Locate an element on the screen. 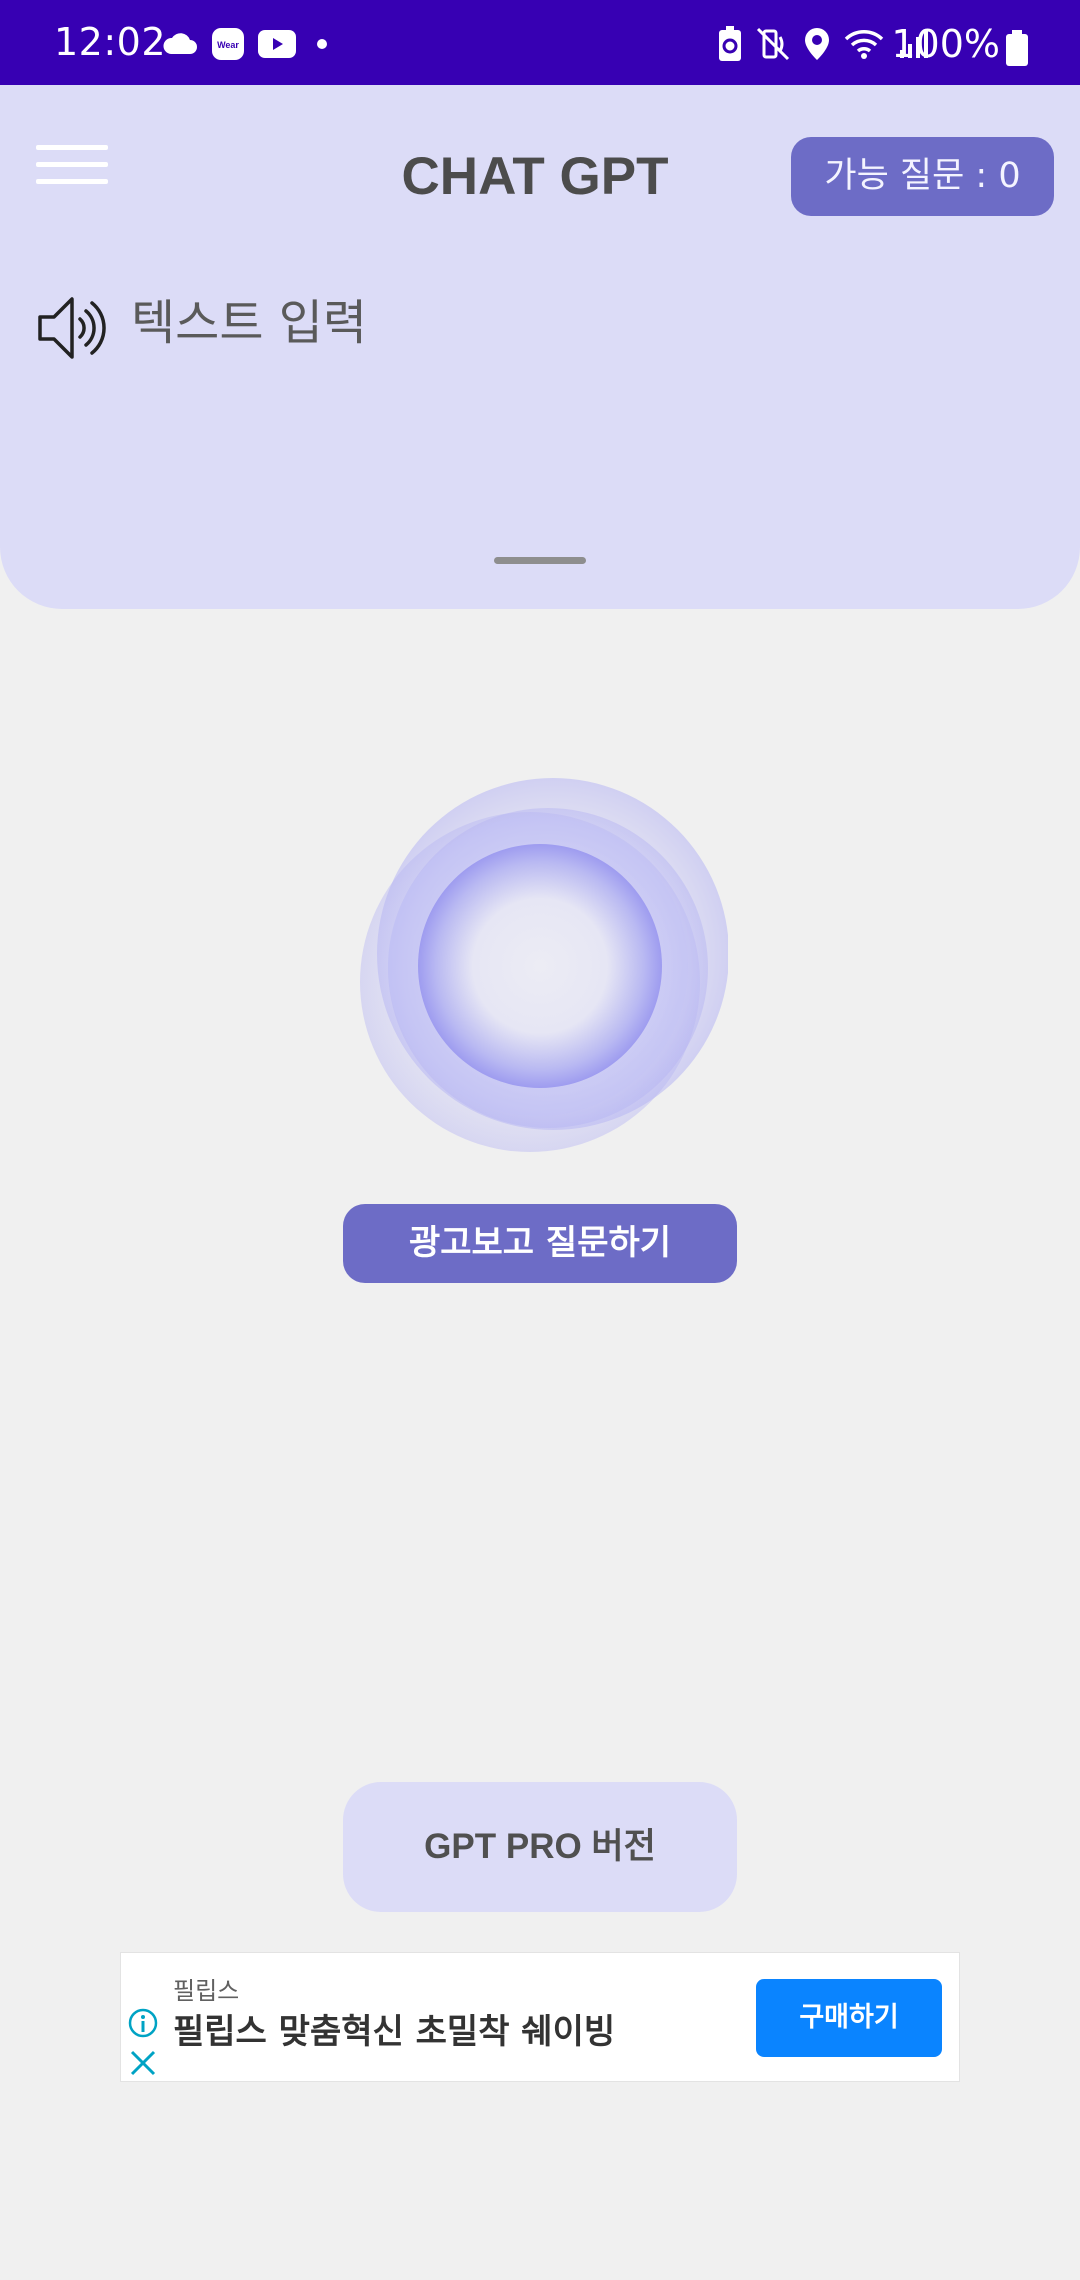 This screenshot has height=2280, width=1080. dot-icon is located at coordinates (322, 44).